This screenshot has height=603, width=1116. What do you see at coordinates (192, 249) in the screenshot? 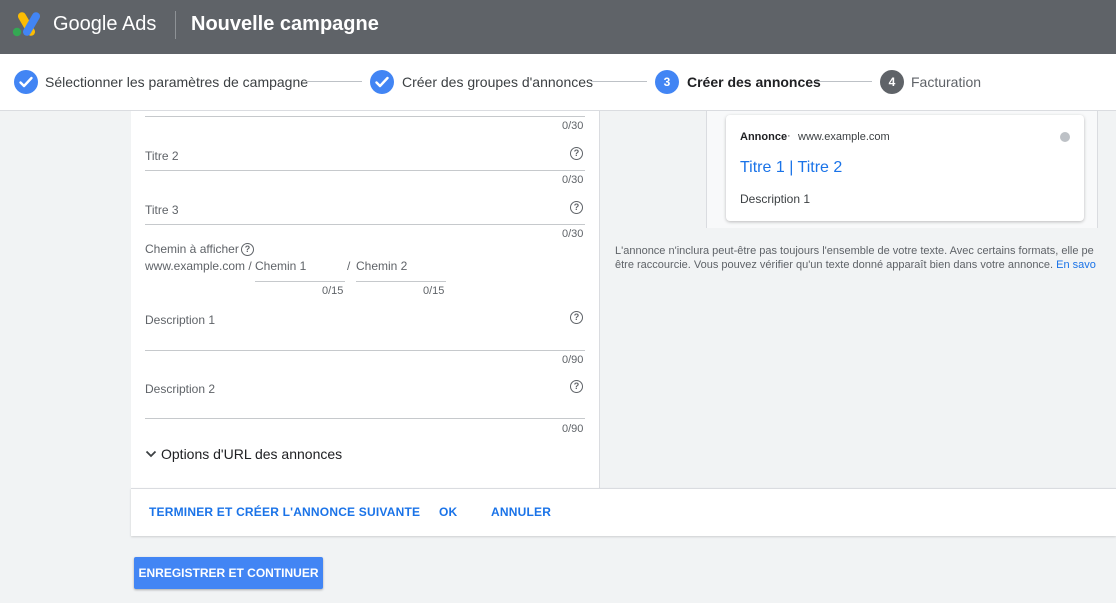
I see `display-path-label: Chemin à afficher` at bounding box center [192, 249].